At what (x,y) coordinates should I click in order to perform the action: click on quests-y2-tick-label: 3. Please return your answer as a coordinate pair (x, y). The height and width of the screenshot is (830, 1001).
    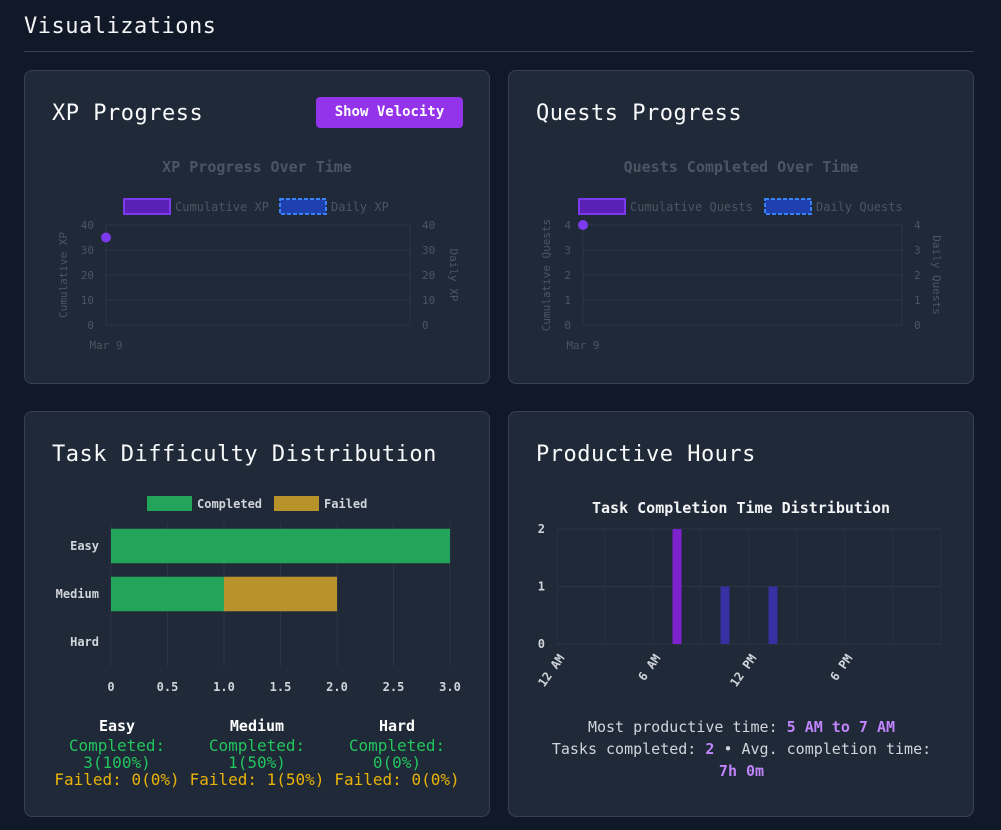
    Looking at the image, I should click on (917, 250).